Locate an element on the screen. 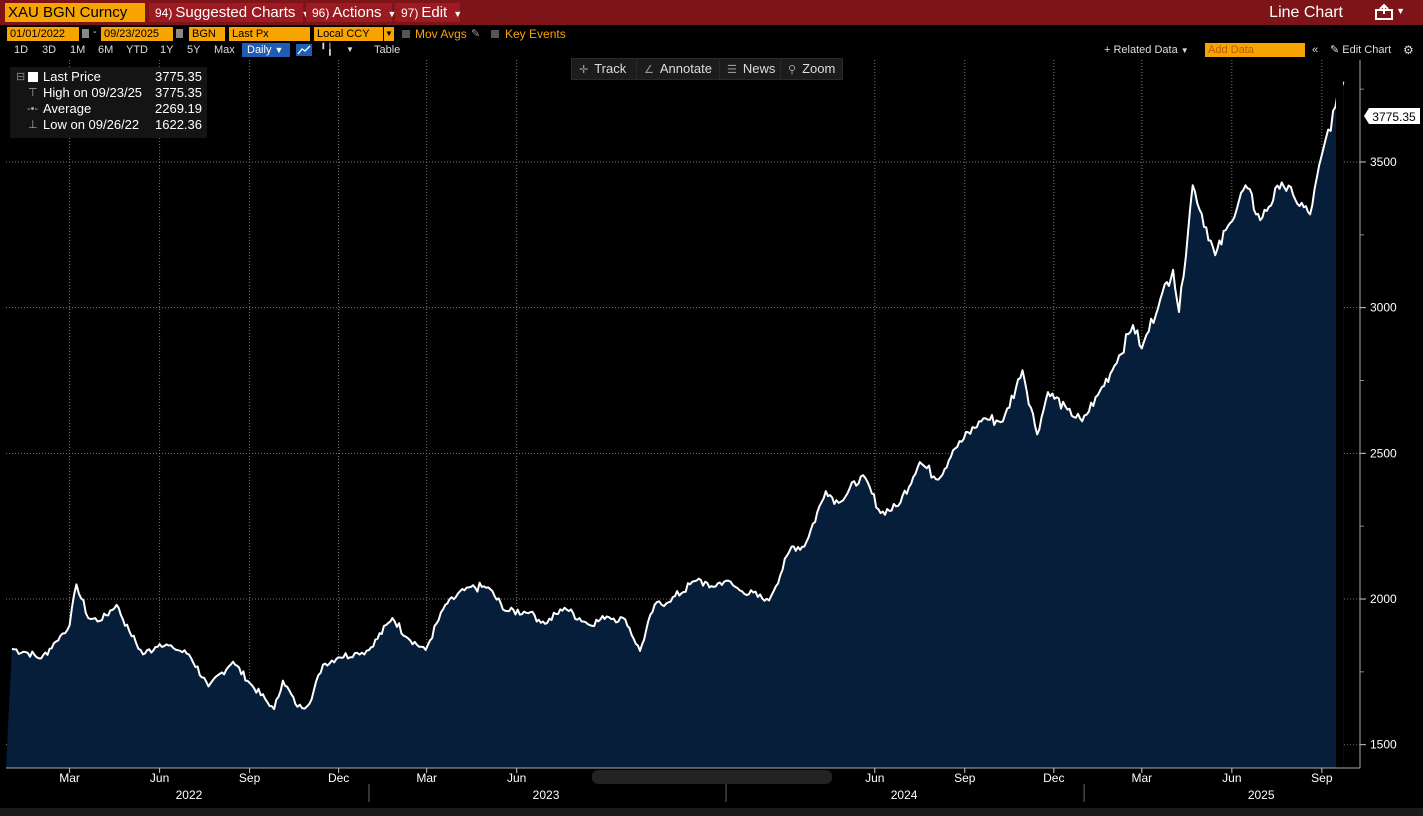 This screenshot has width=1423, height=816. menu-number: 96) is located at coordinates (321, 13).